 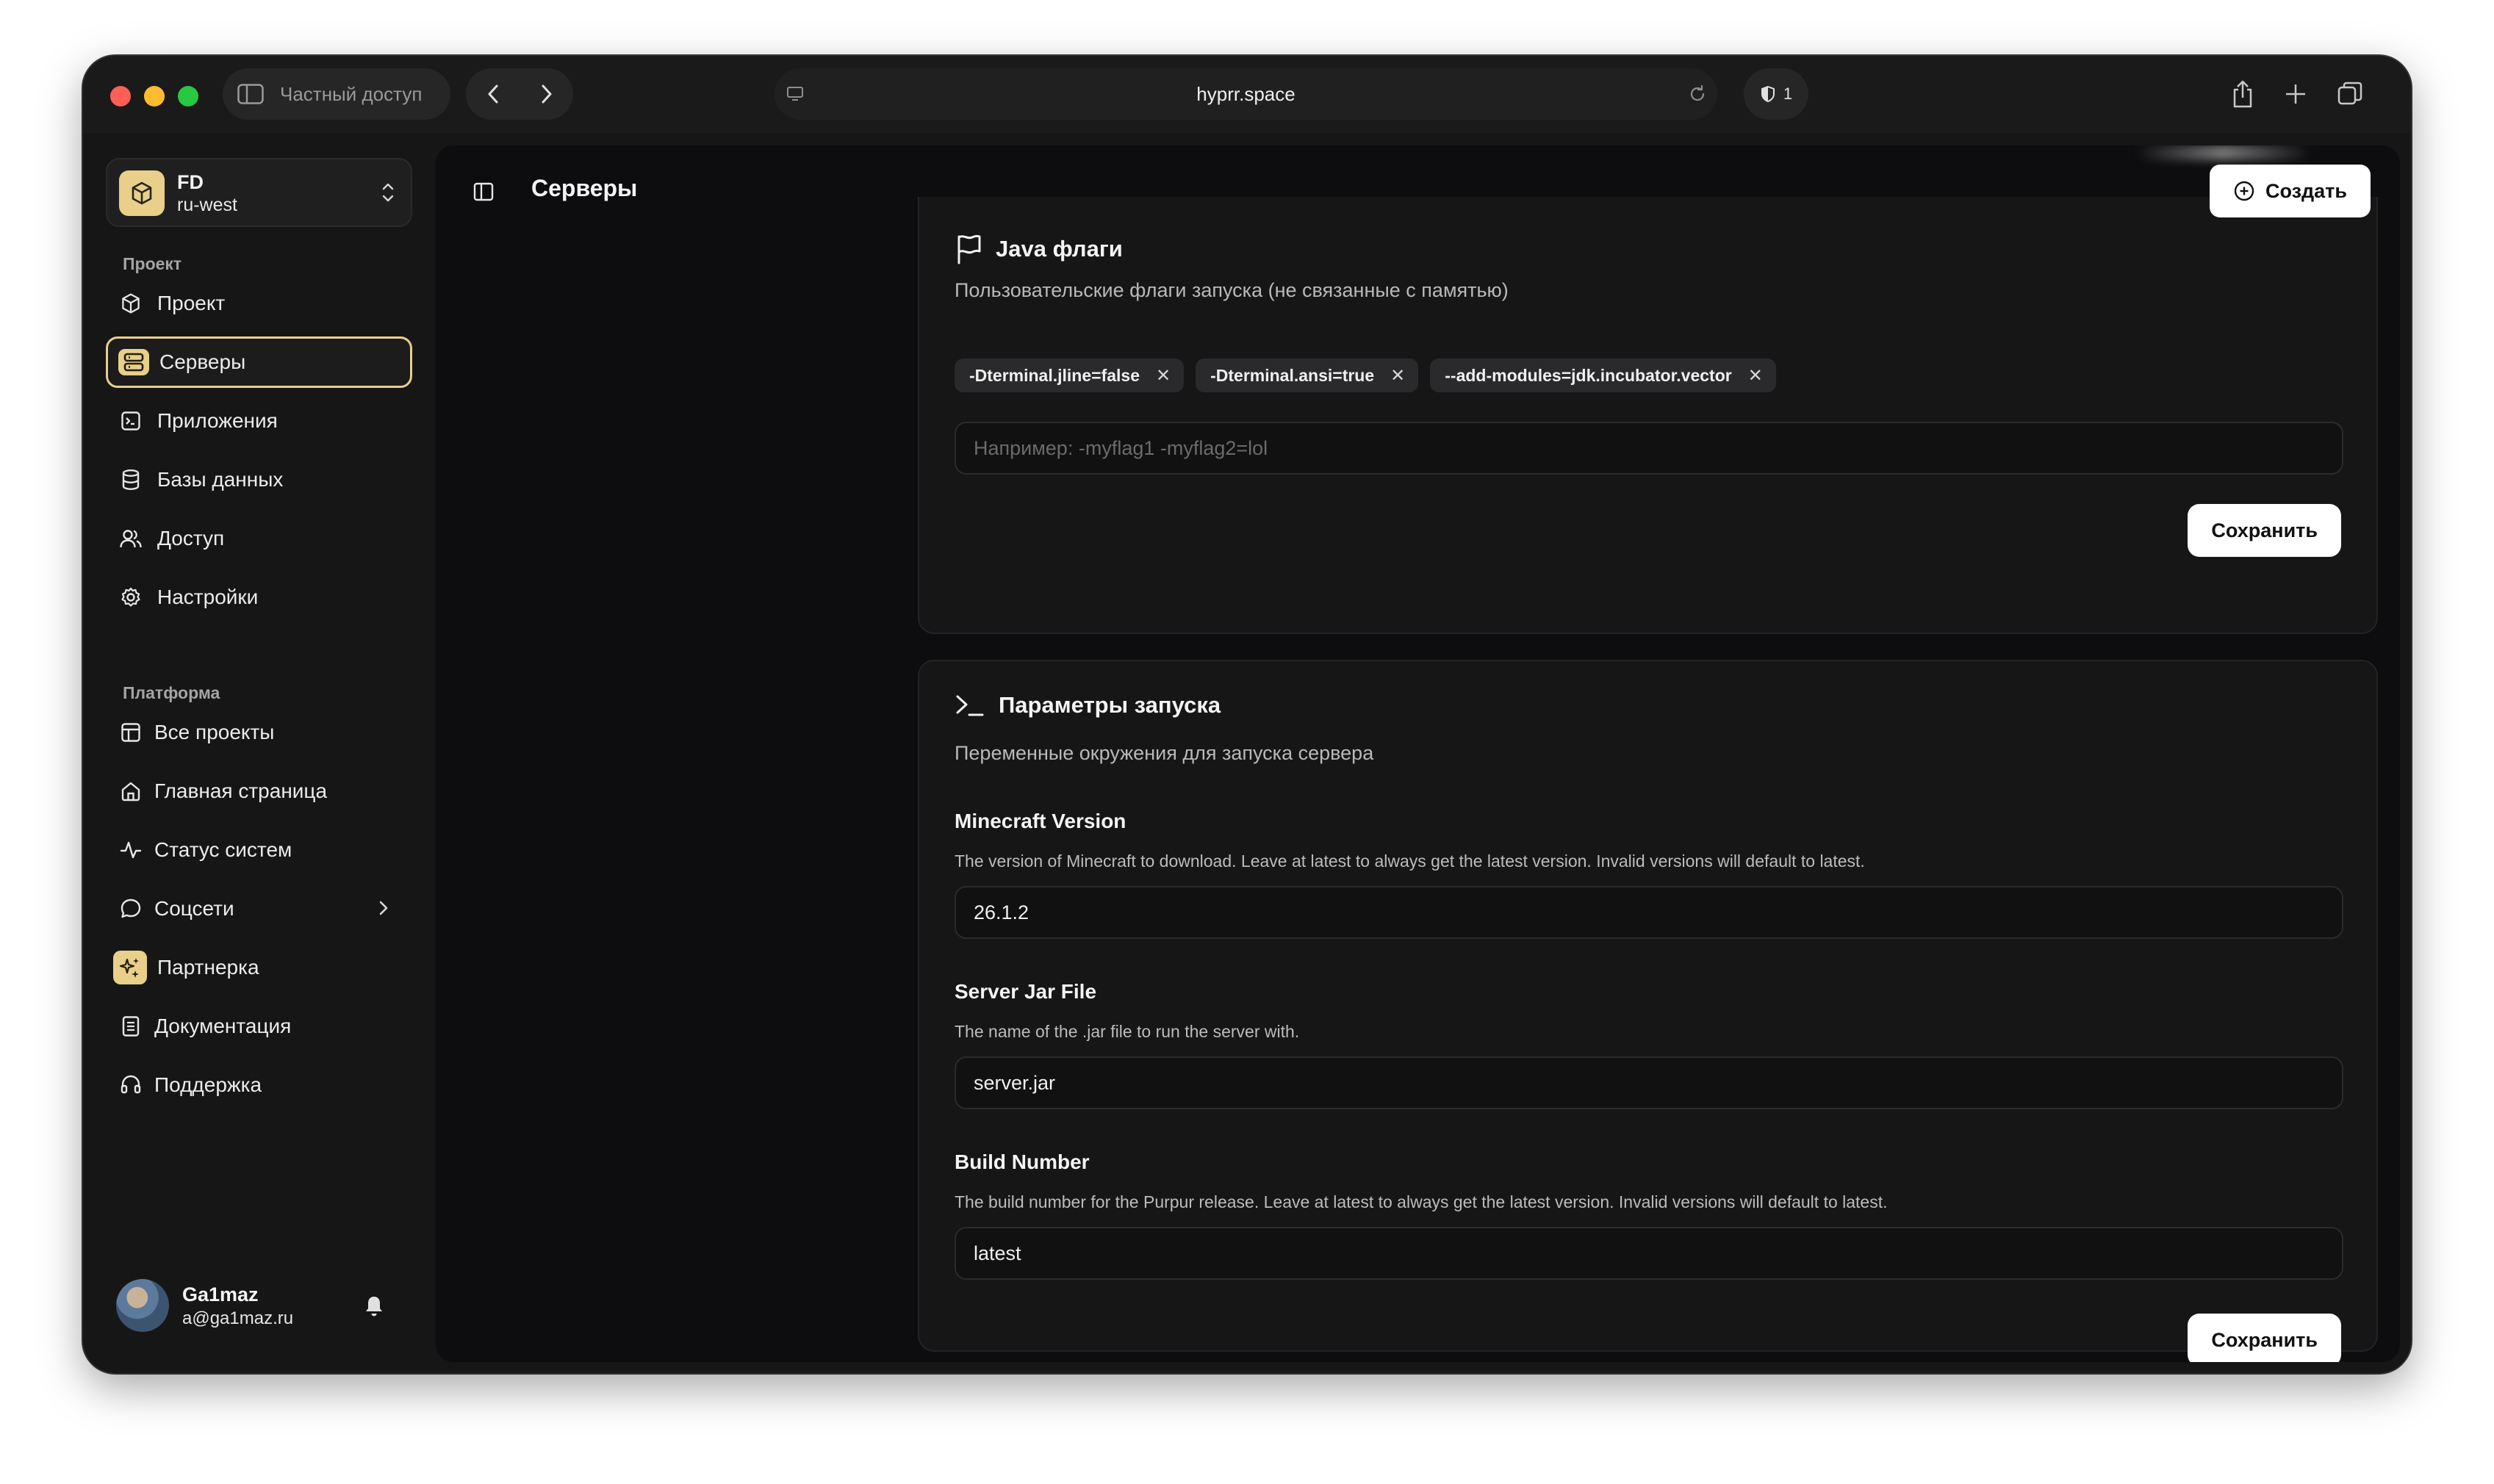 I want to click on sidebar-item-label: Соцсети, so click(x=194, y=908).